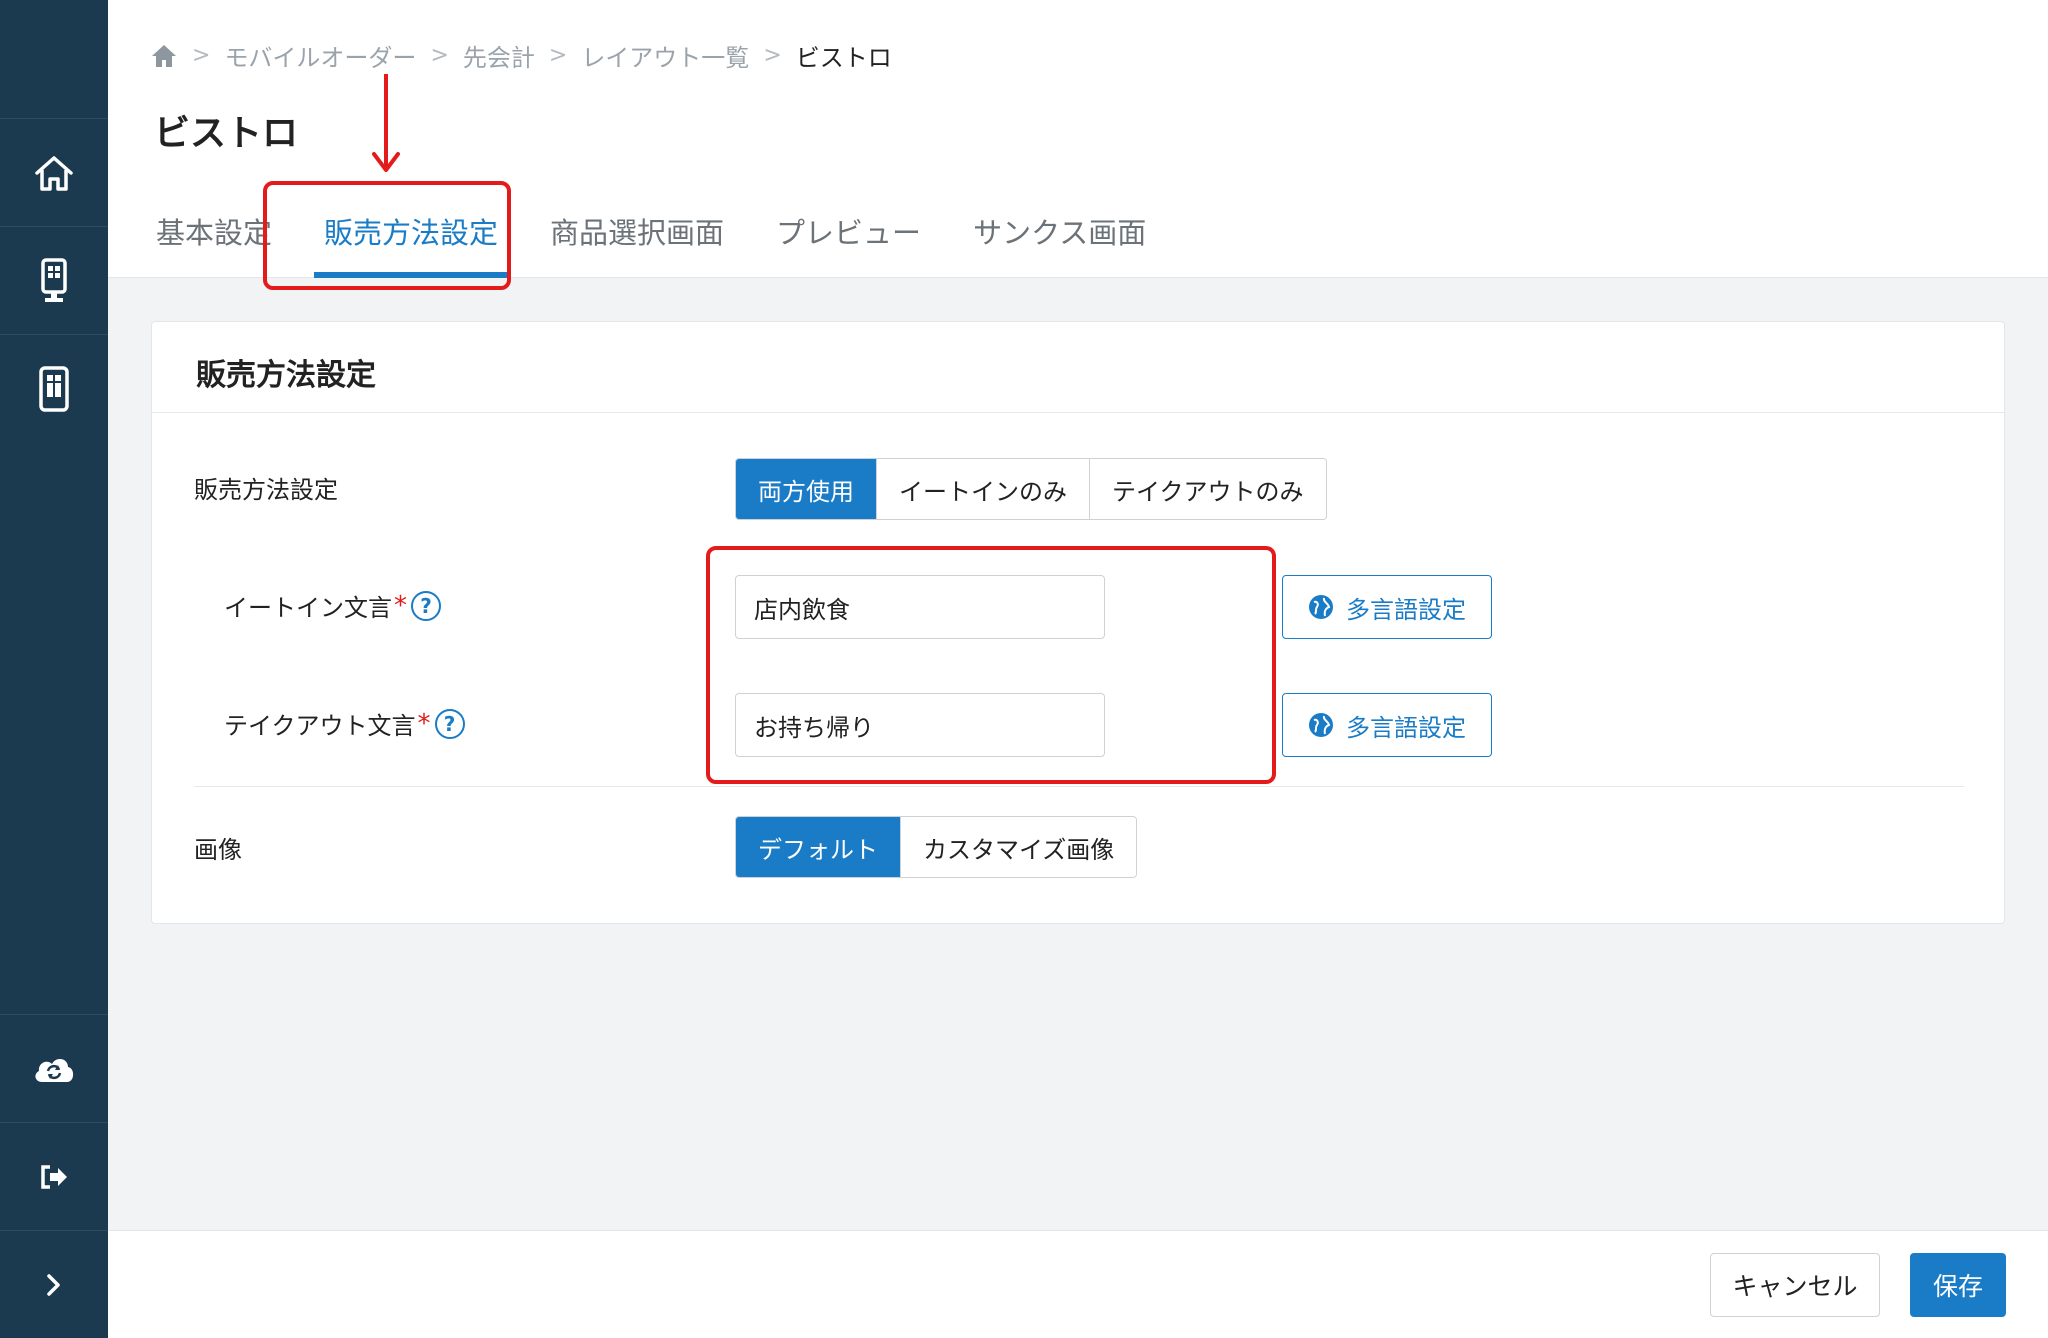  I want to click on option-takeout-only: テイクアウトのみ, so click(1207, 489).